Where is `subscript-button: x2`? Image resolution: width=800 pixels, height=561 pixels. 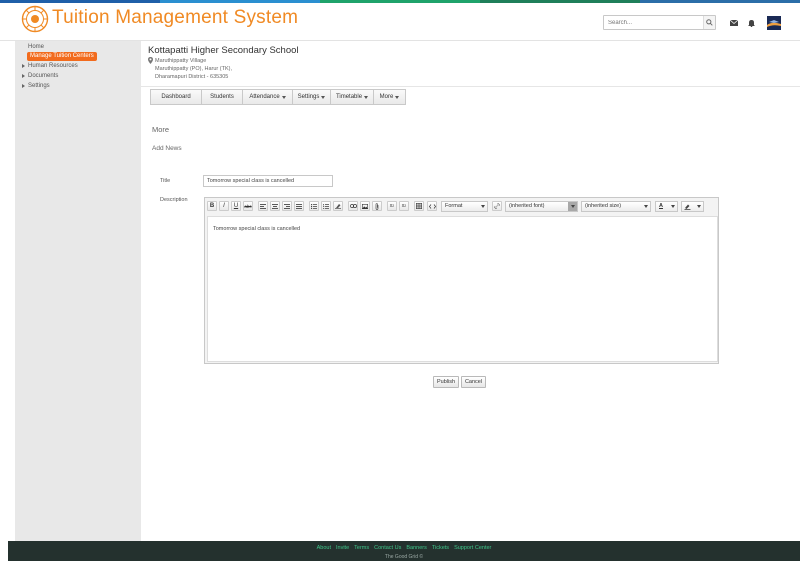
subscript-button: x2 is located at coordinates (392, 206).